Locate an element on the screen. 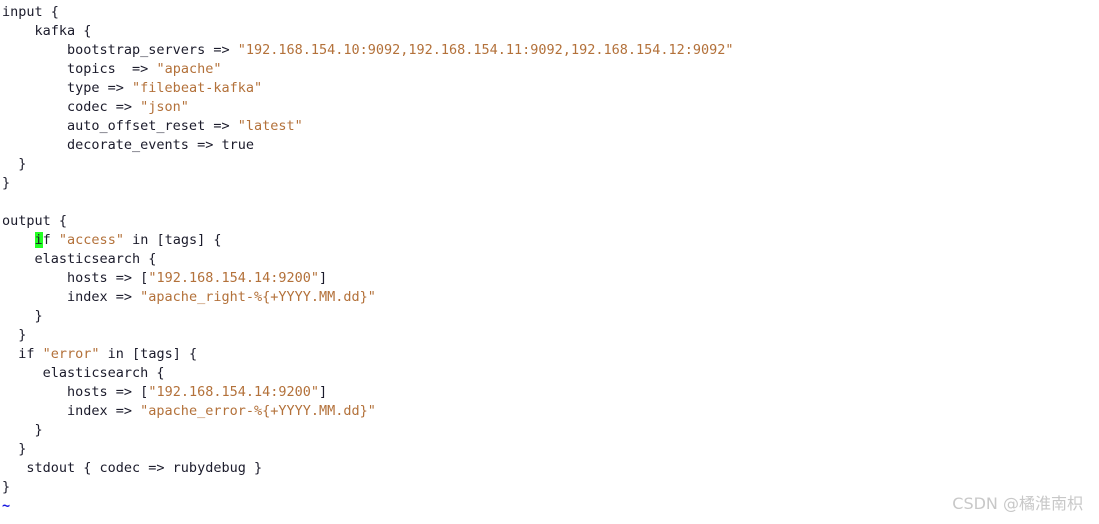 The image size is (1099, 524). code-token-plain: topics => is located at coordinates (79, 69).